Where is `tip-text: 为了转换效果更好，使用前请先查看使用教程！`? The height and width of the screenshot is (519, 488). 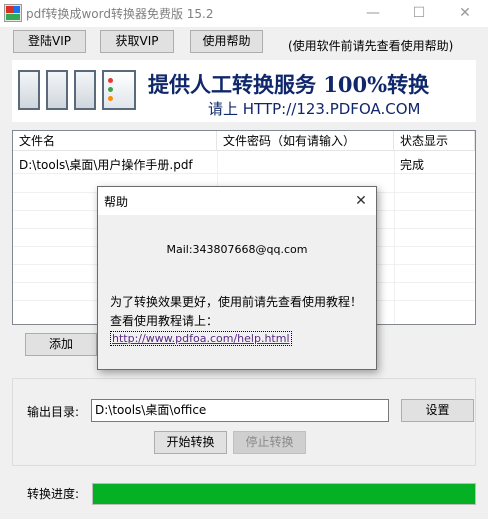 tip-text: 为了转换效果更好，使用前请先查看使用教程！ is located at coordinates (236, 302).